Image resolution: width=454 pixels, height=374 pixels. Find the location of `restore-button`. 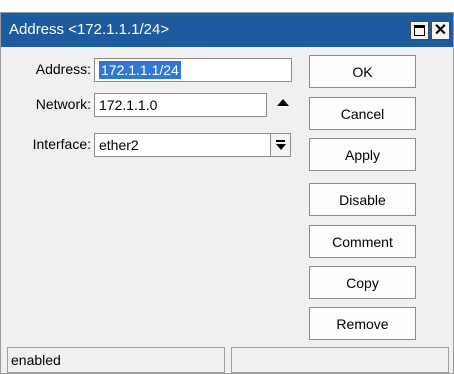

restore-button is located at coordinates (419, 30).